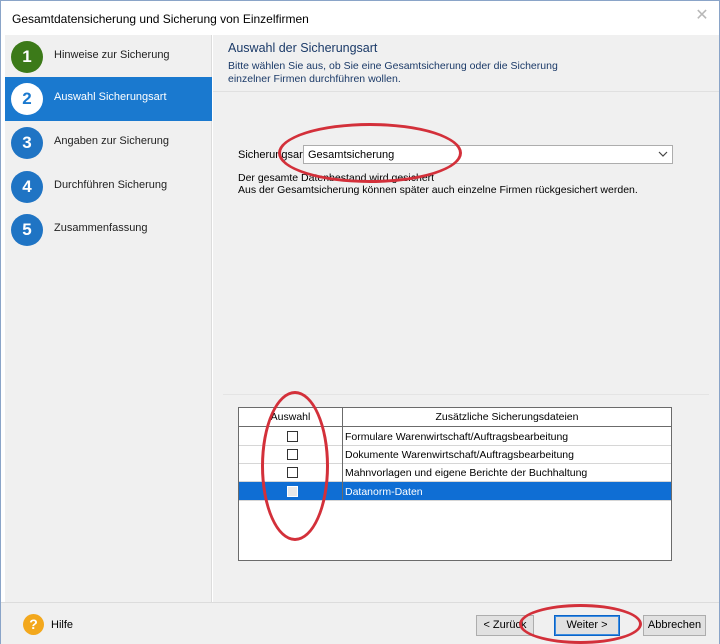  Describe the element at coordinates (505, 625) in the screenshot. I see `back-button: < Zurück` at that location.